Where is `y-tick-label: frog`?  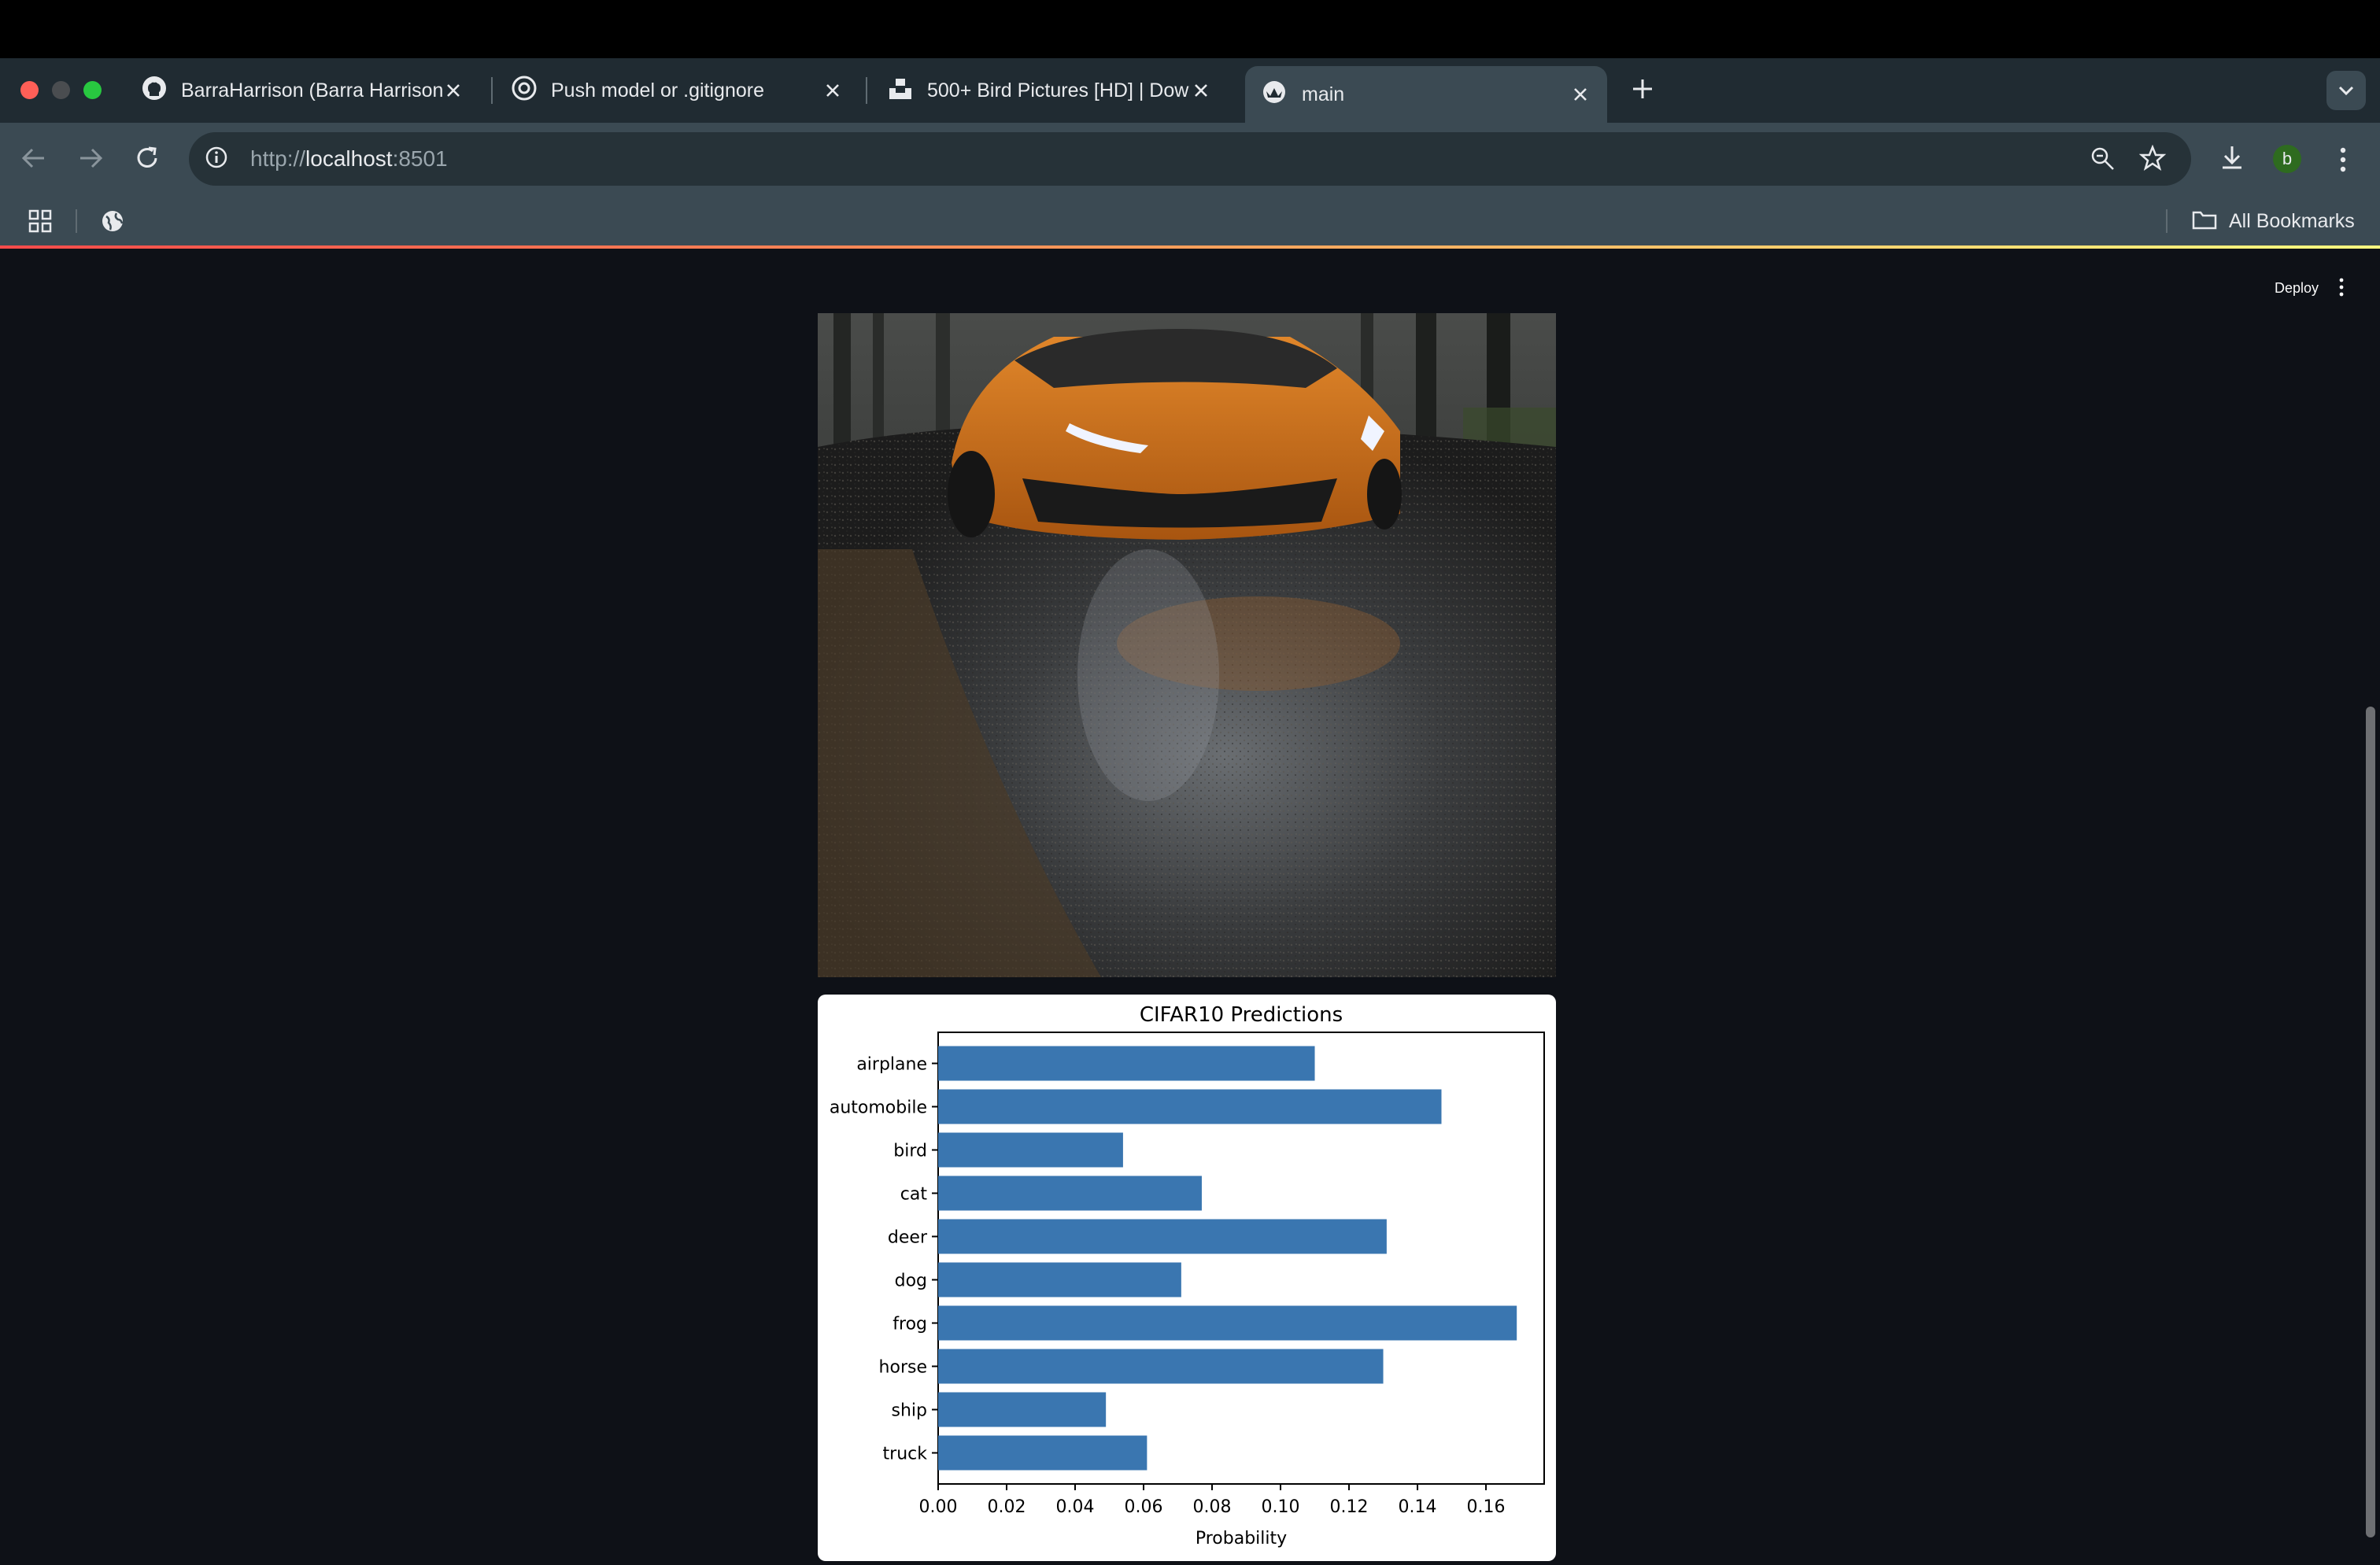 y-tick-label: frog is located at coordinates (910, 1324).